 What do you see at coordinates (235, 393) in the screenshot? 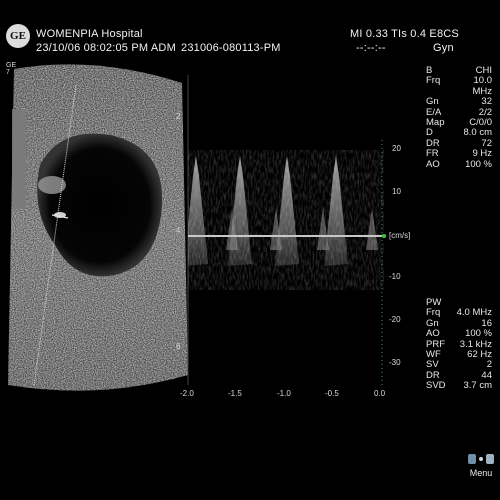
I see `time-label-neg1-5: -1.5` at bounding box center [235, 393].